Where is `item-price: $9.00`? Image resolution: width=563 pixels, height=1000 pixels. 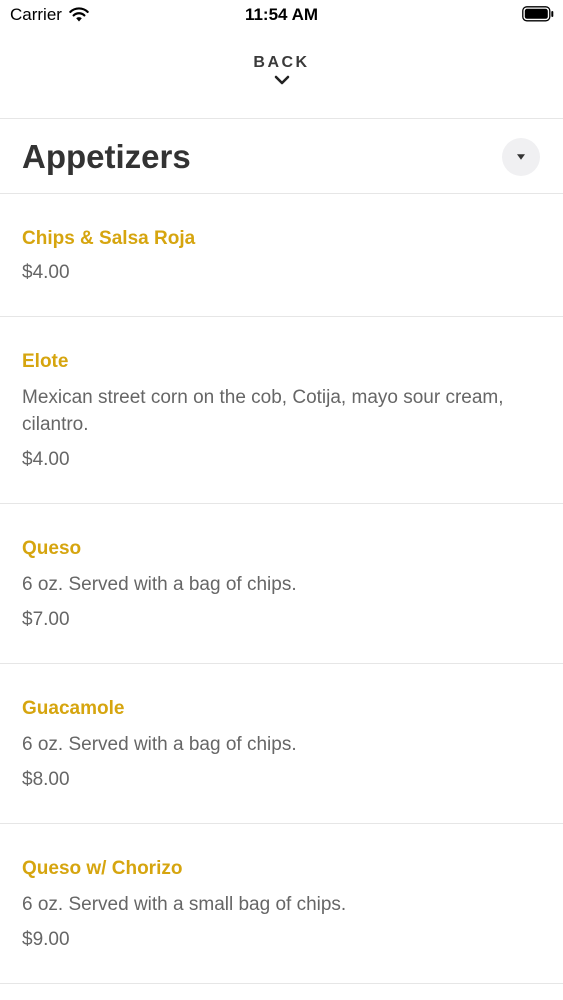
item-price: $9.00 is located at coordinates (46, 939).